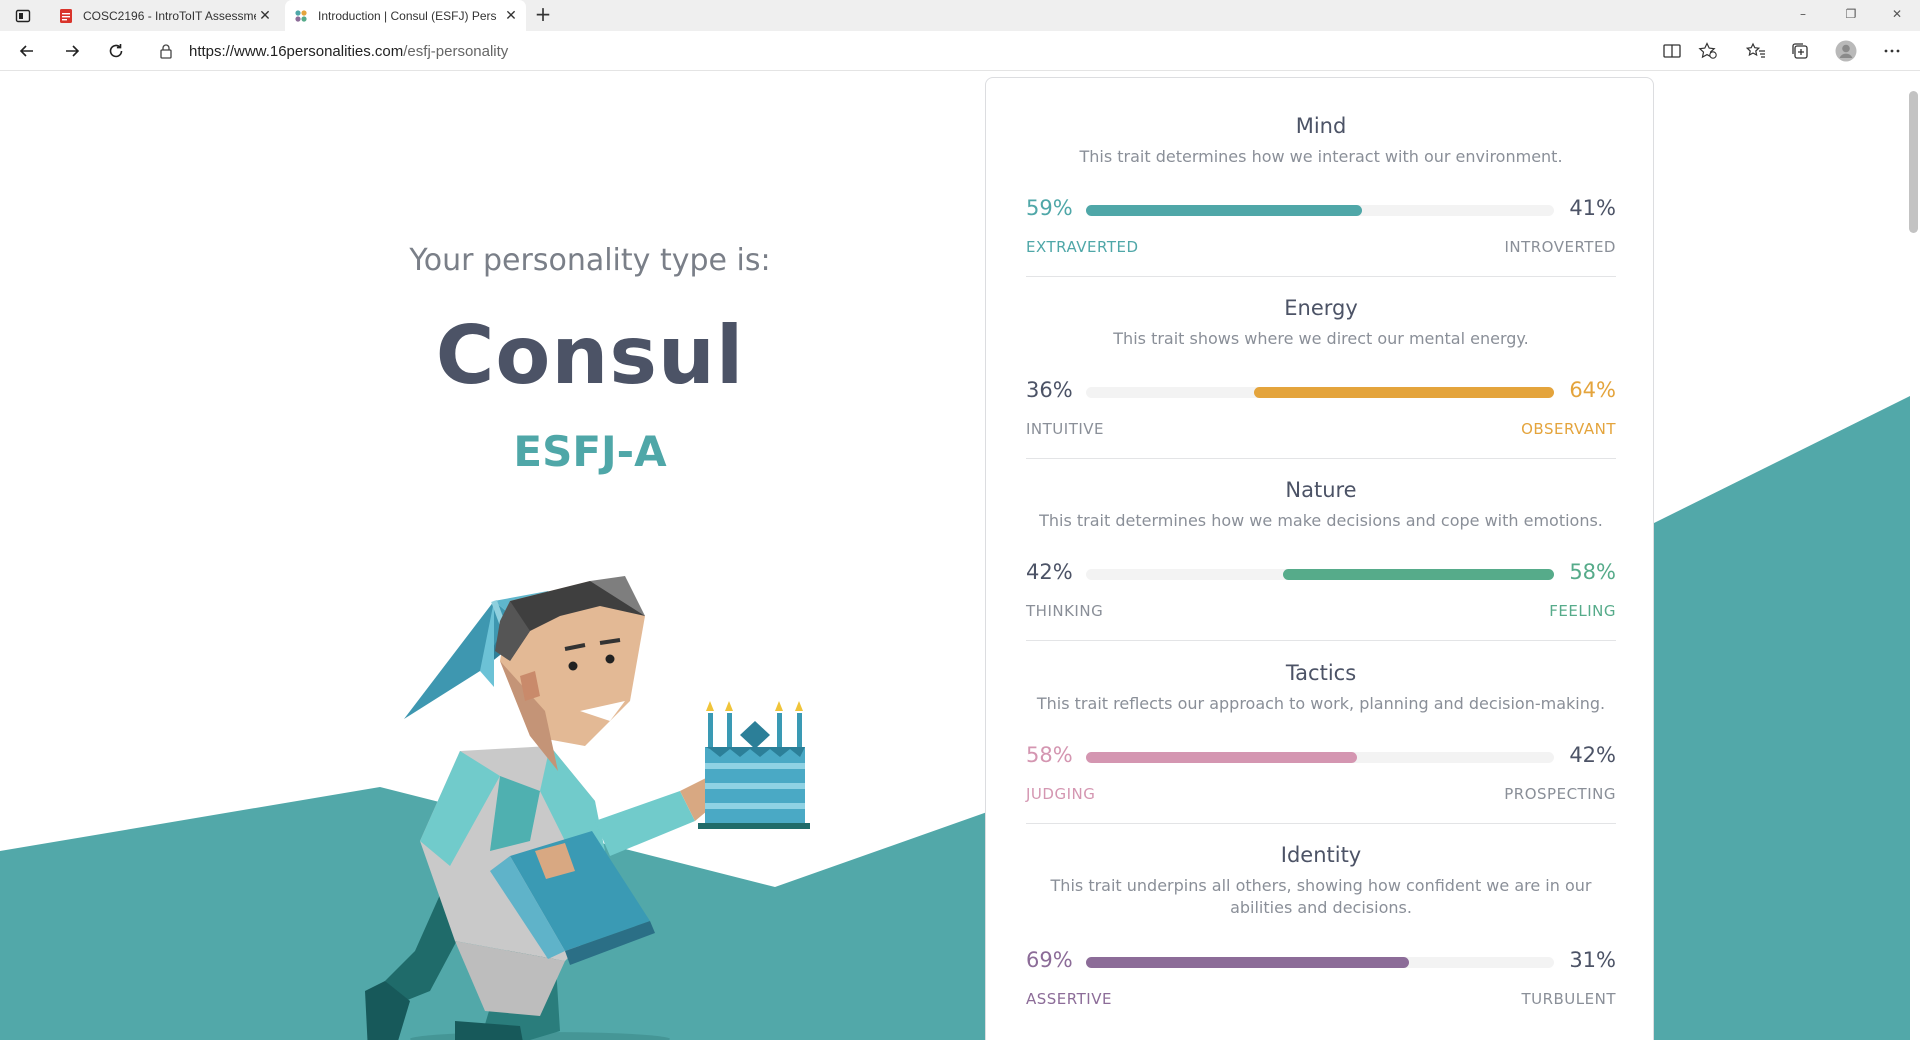  What do you see at coordinates (1560, 247) in the screenshot?
I see `trait-right-label: INTROVERTED` at bounding box center [1560, 247].